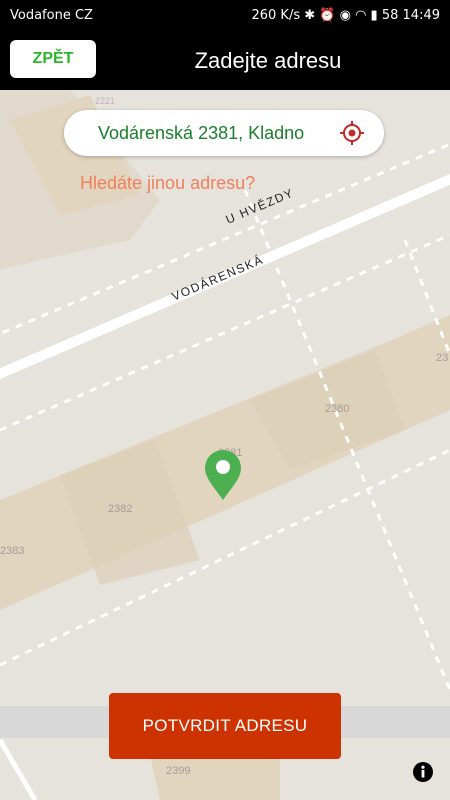  I want to click on status-icons: 260 K/s ✱ ⏰ ◉ ◠ ▮ 58 14:49, so click(345, 15).